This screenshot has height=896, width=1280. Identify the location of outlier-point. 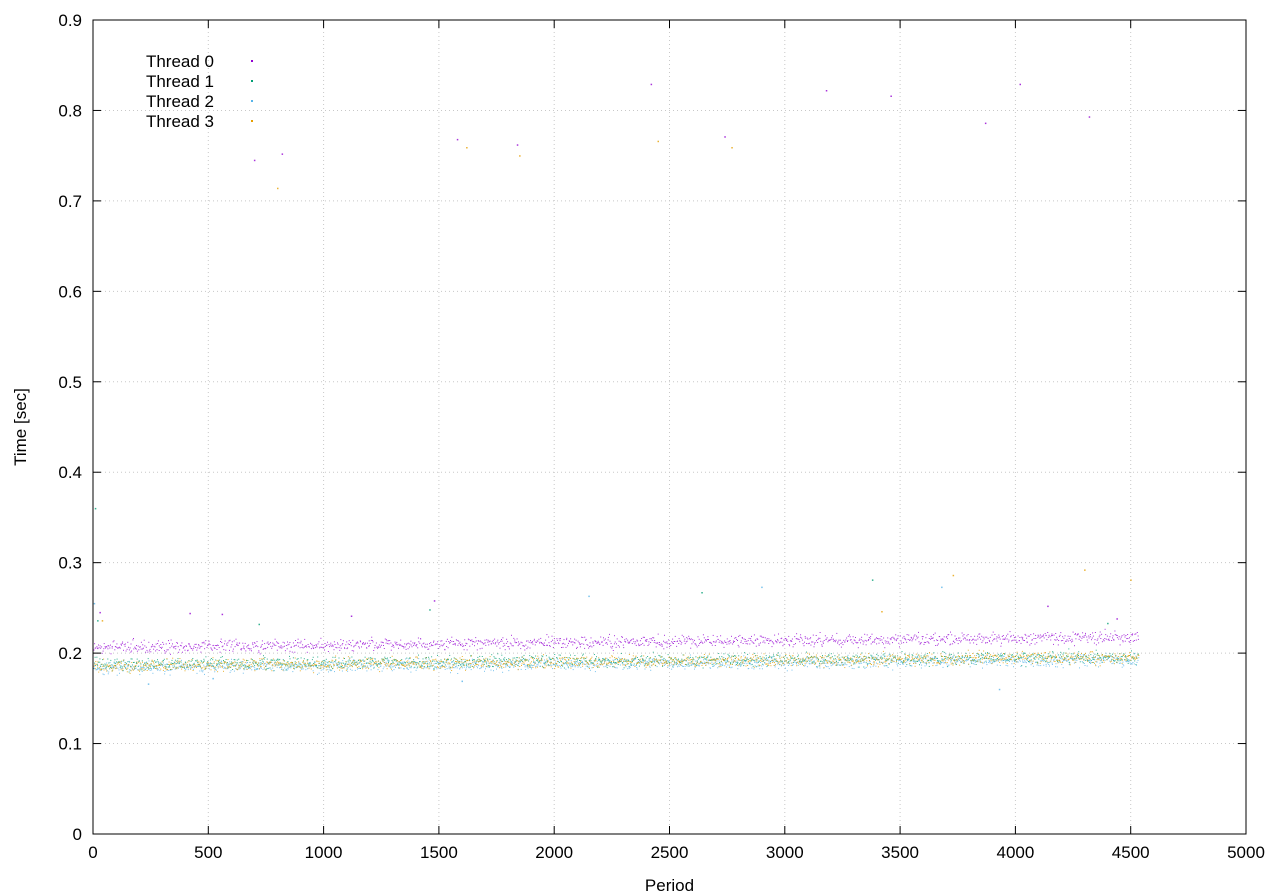
(148, 684).